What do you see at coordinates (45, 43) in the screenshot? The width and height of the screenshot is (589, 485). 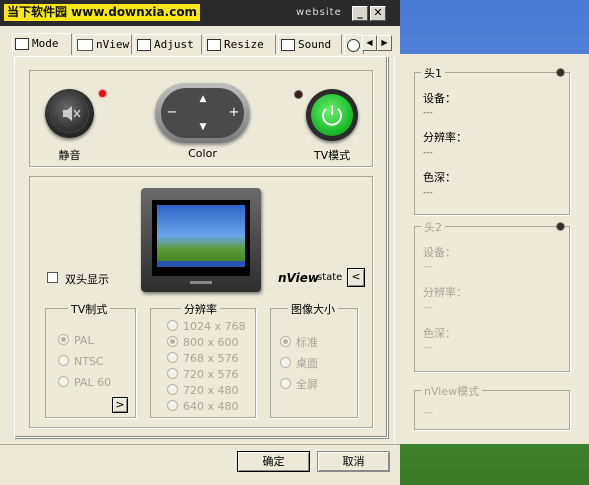 I see `tab-mode-label: Mode` at bounding box center [45, 43].